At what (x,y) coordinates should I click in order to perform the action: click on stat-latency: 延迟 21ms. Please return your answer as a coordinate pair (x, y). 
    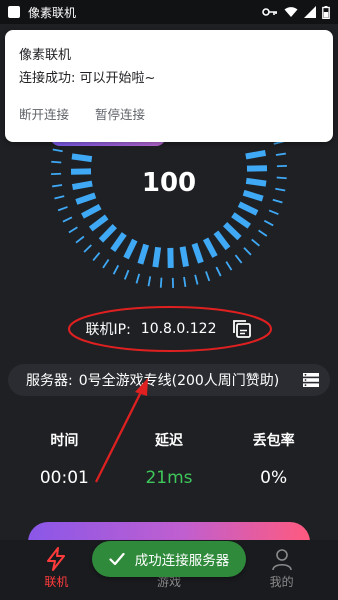
    Looking at the image, I should click on (169, 459).